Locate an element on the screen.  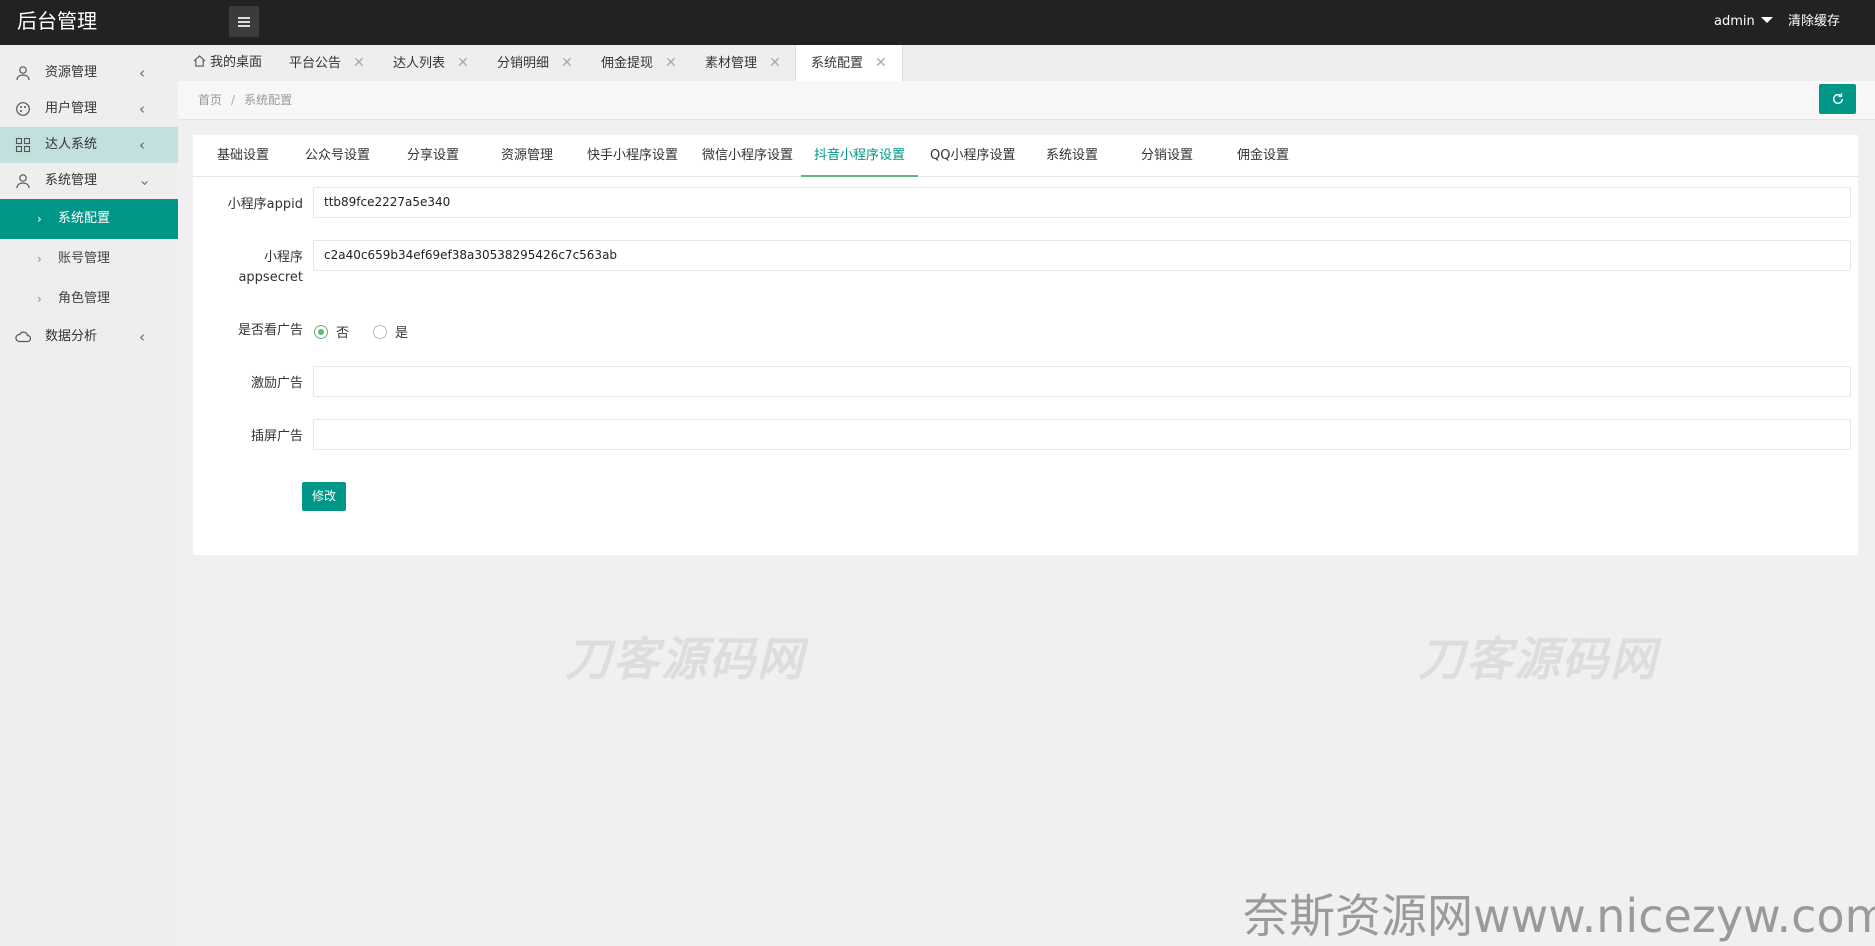
tab-label: 达人列表 is located at coordinates (419, 63).